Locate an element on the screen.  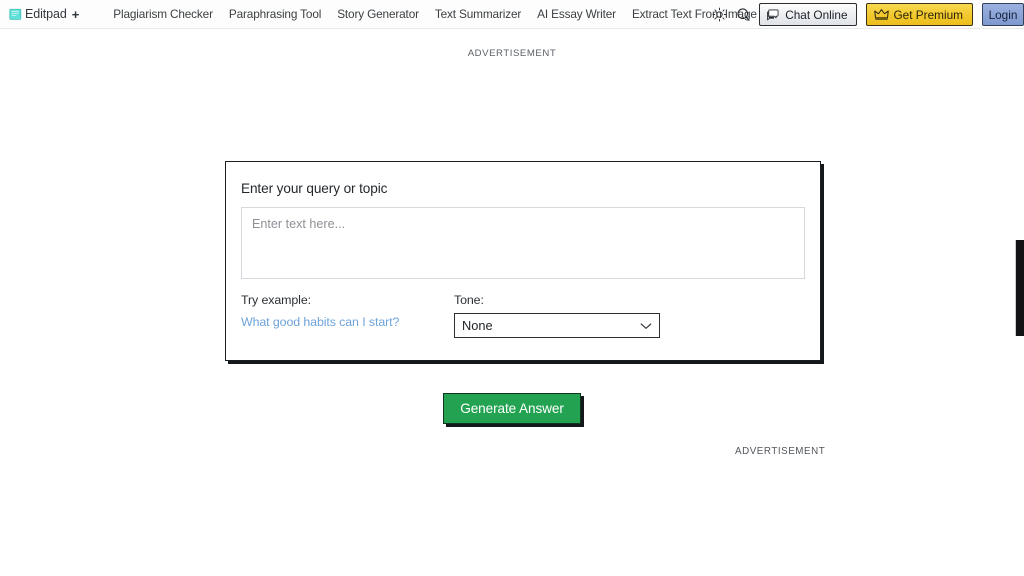
tone-selected-value: None is located at coordinates (477, 325).